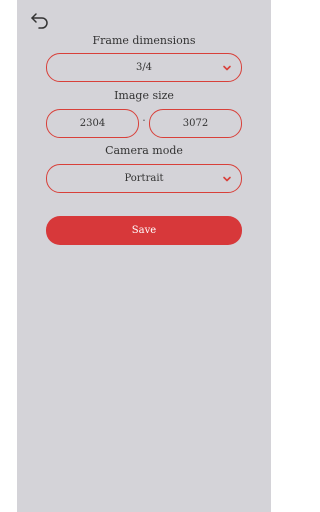 Image resolution: width=320 pixels, height=512 pixels. I want to click on camera-mode-value: Portrait, so click(144, 178).